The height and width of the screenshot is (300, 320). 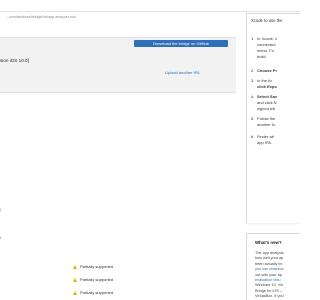 What do you see at coordinates (266, 136) in the screenshot?
I see `step-text: Finder wil` at bounding box center [266, 136].